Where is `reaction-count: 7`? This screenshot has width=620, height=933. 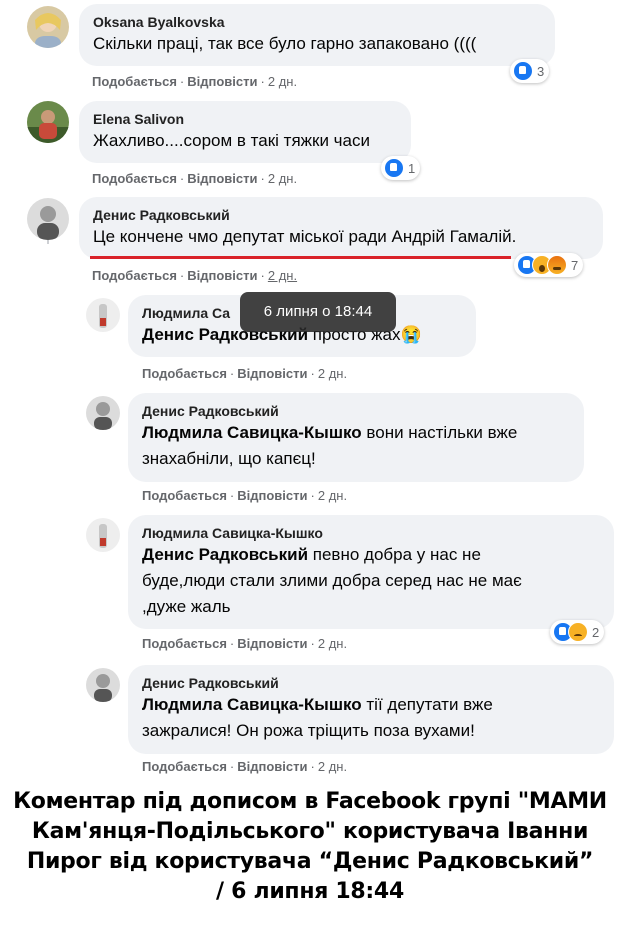
reaction-count: 7 is located at coordinates (575, 265).